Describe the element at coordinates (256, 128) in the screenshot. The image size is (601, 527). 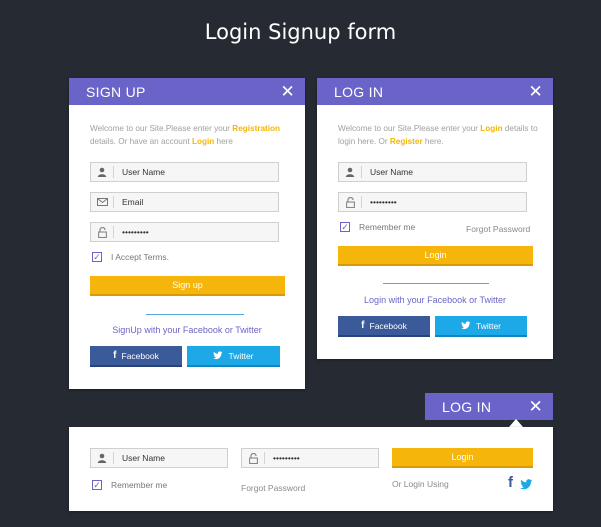
I see `registration-link: Registration` at that location.